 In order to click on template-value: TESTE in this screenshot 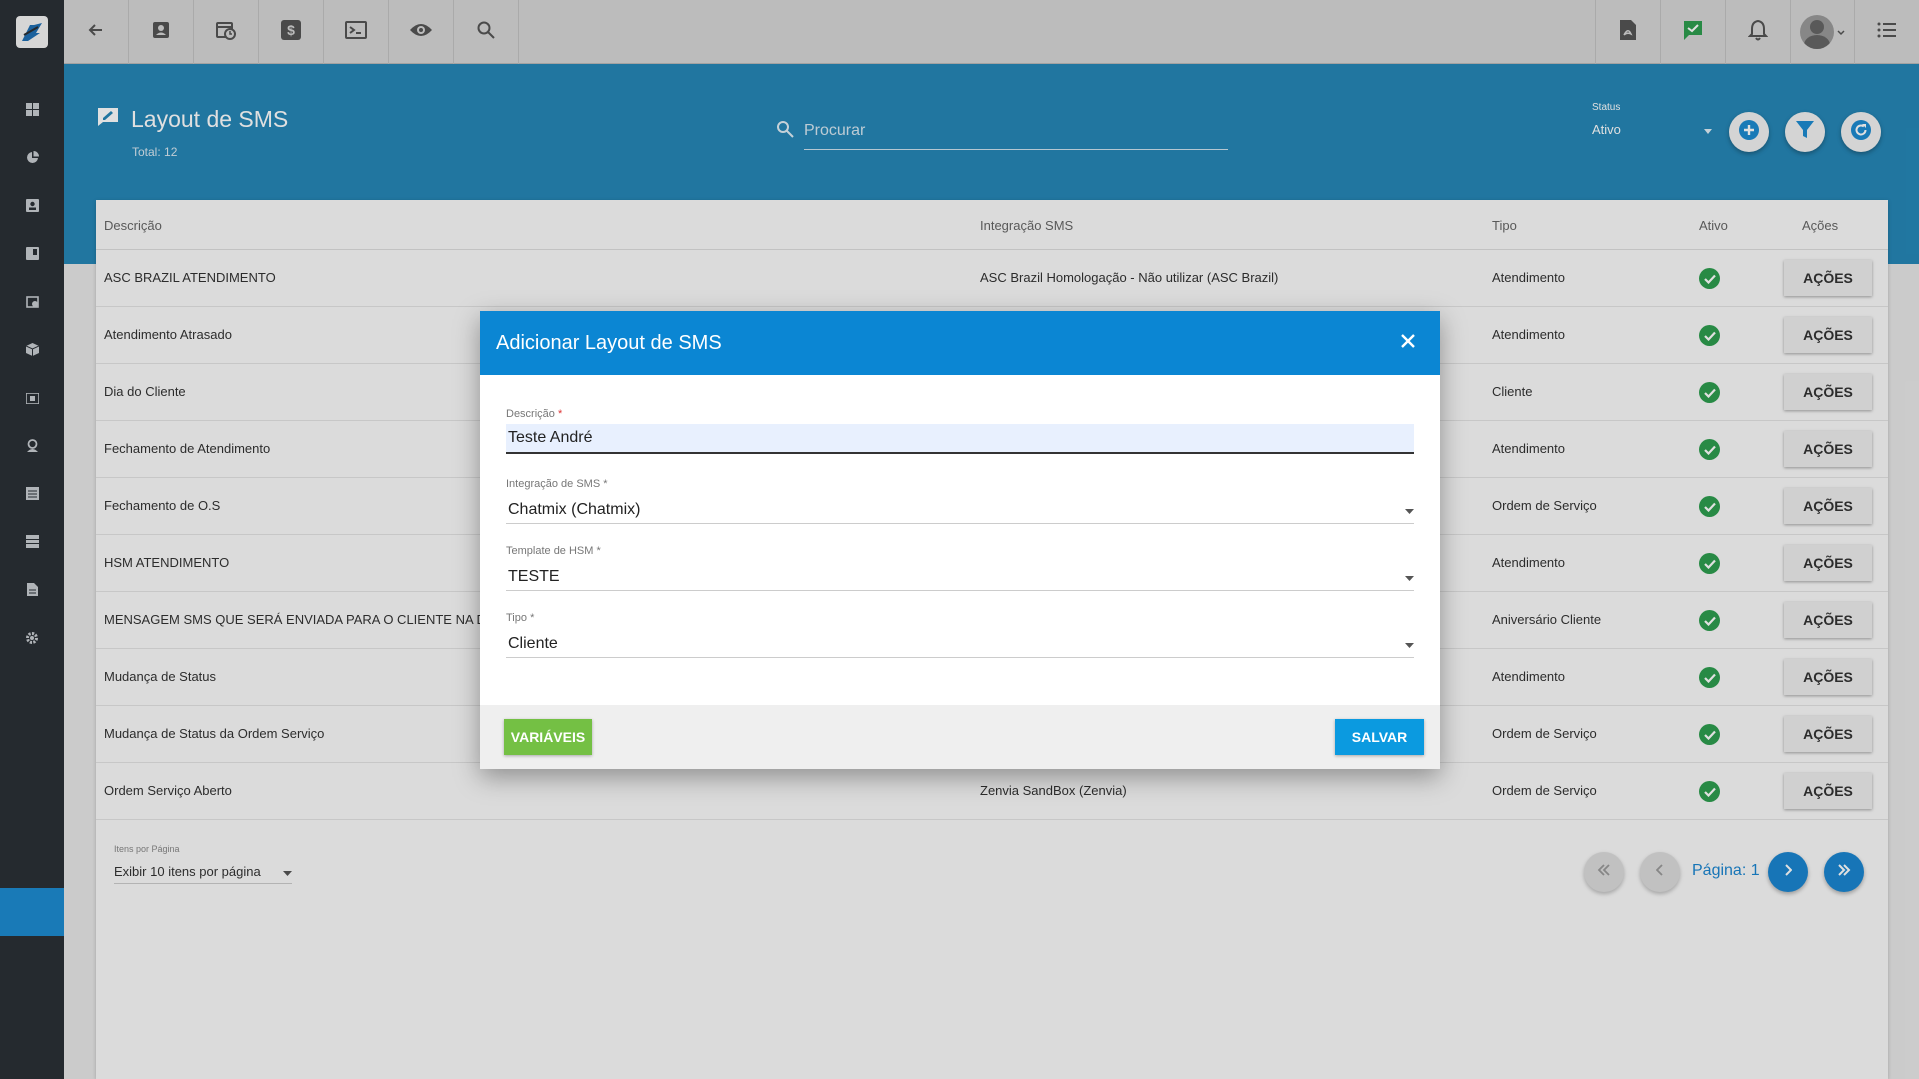, I will do `click(534, 576)`.